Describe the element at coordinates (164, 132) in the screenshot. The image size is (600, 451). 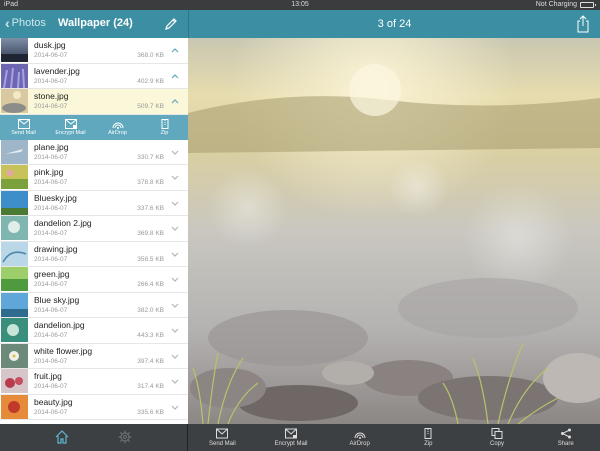
I see `row-zip-label: Zip` at that location.